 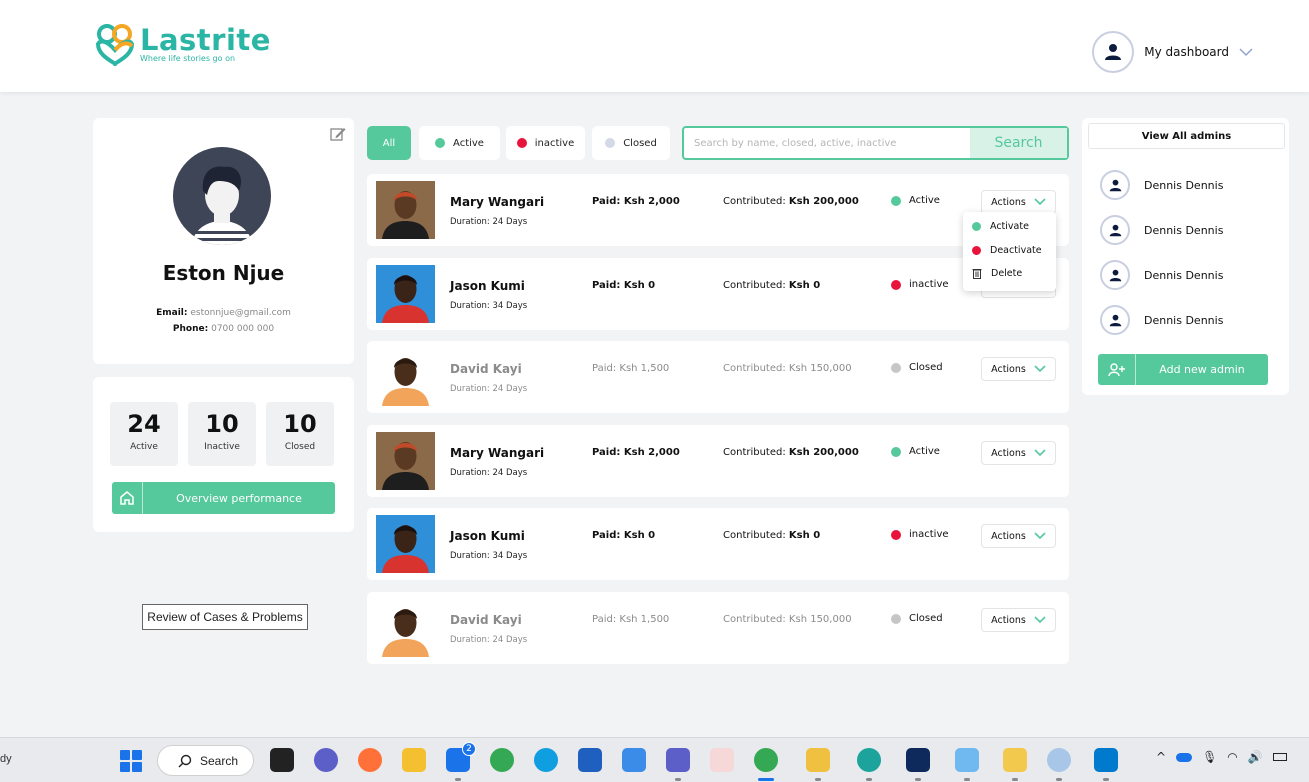 What do you see at coordinates (818, 760) in the screenshot?
I see `tool-icon` at bounding box center [818, 760].